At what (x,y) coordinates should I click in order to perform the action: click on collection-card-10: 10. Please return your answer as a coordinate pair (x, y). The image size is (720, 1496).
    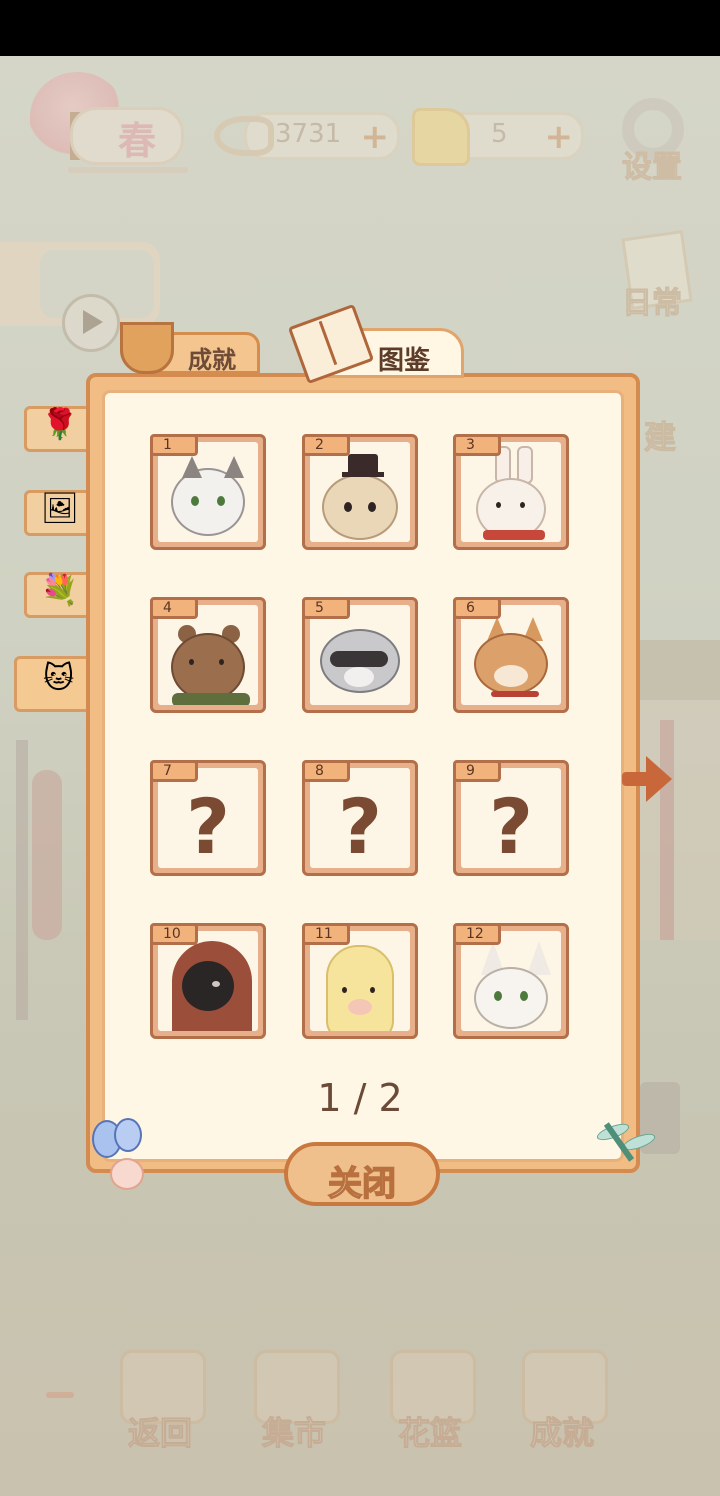
    Looking at the image, I should click on (208, 981).